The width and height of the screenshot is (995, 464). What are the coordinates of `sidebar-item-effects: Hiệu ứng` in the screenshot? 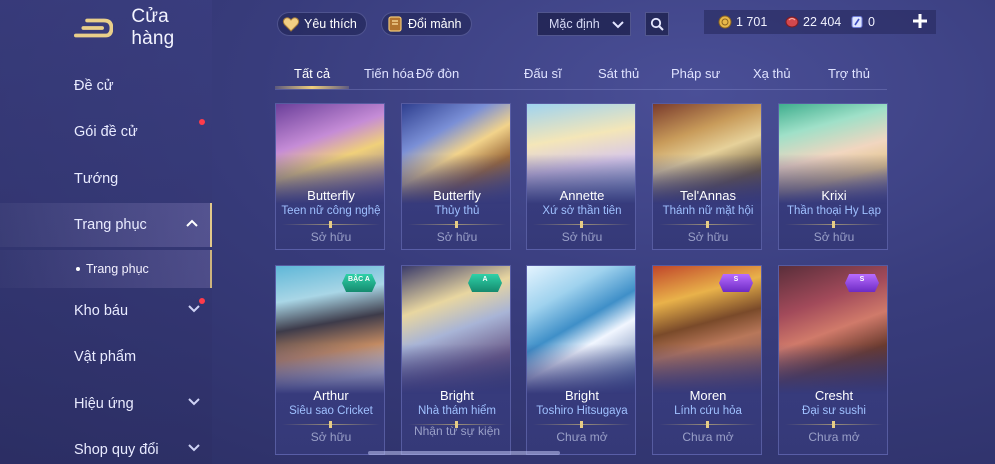 It's located at (106, 404).